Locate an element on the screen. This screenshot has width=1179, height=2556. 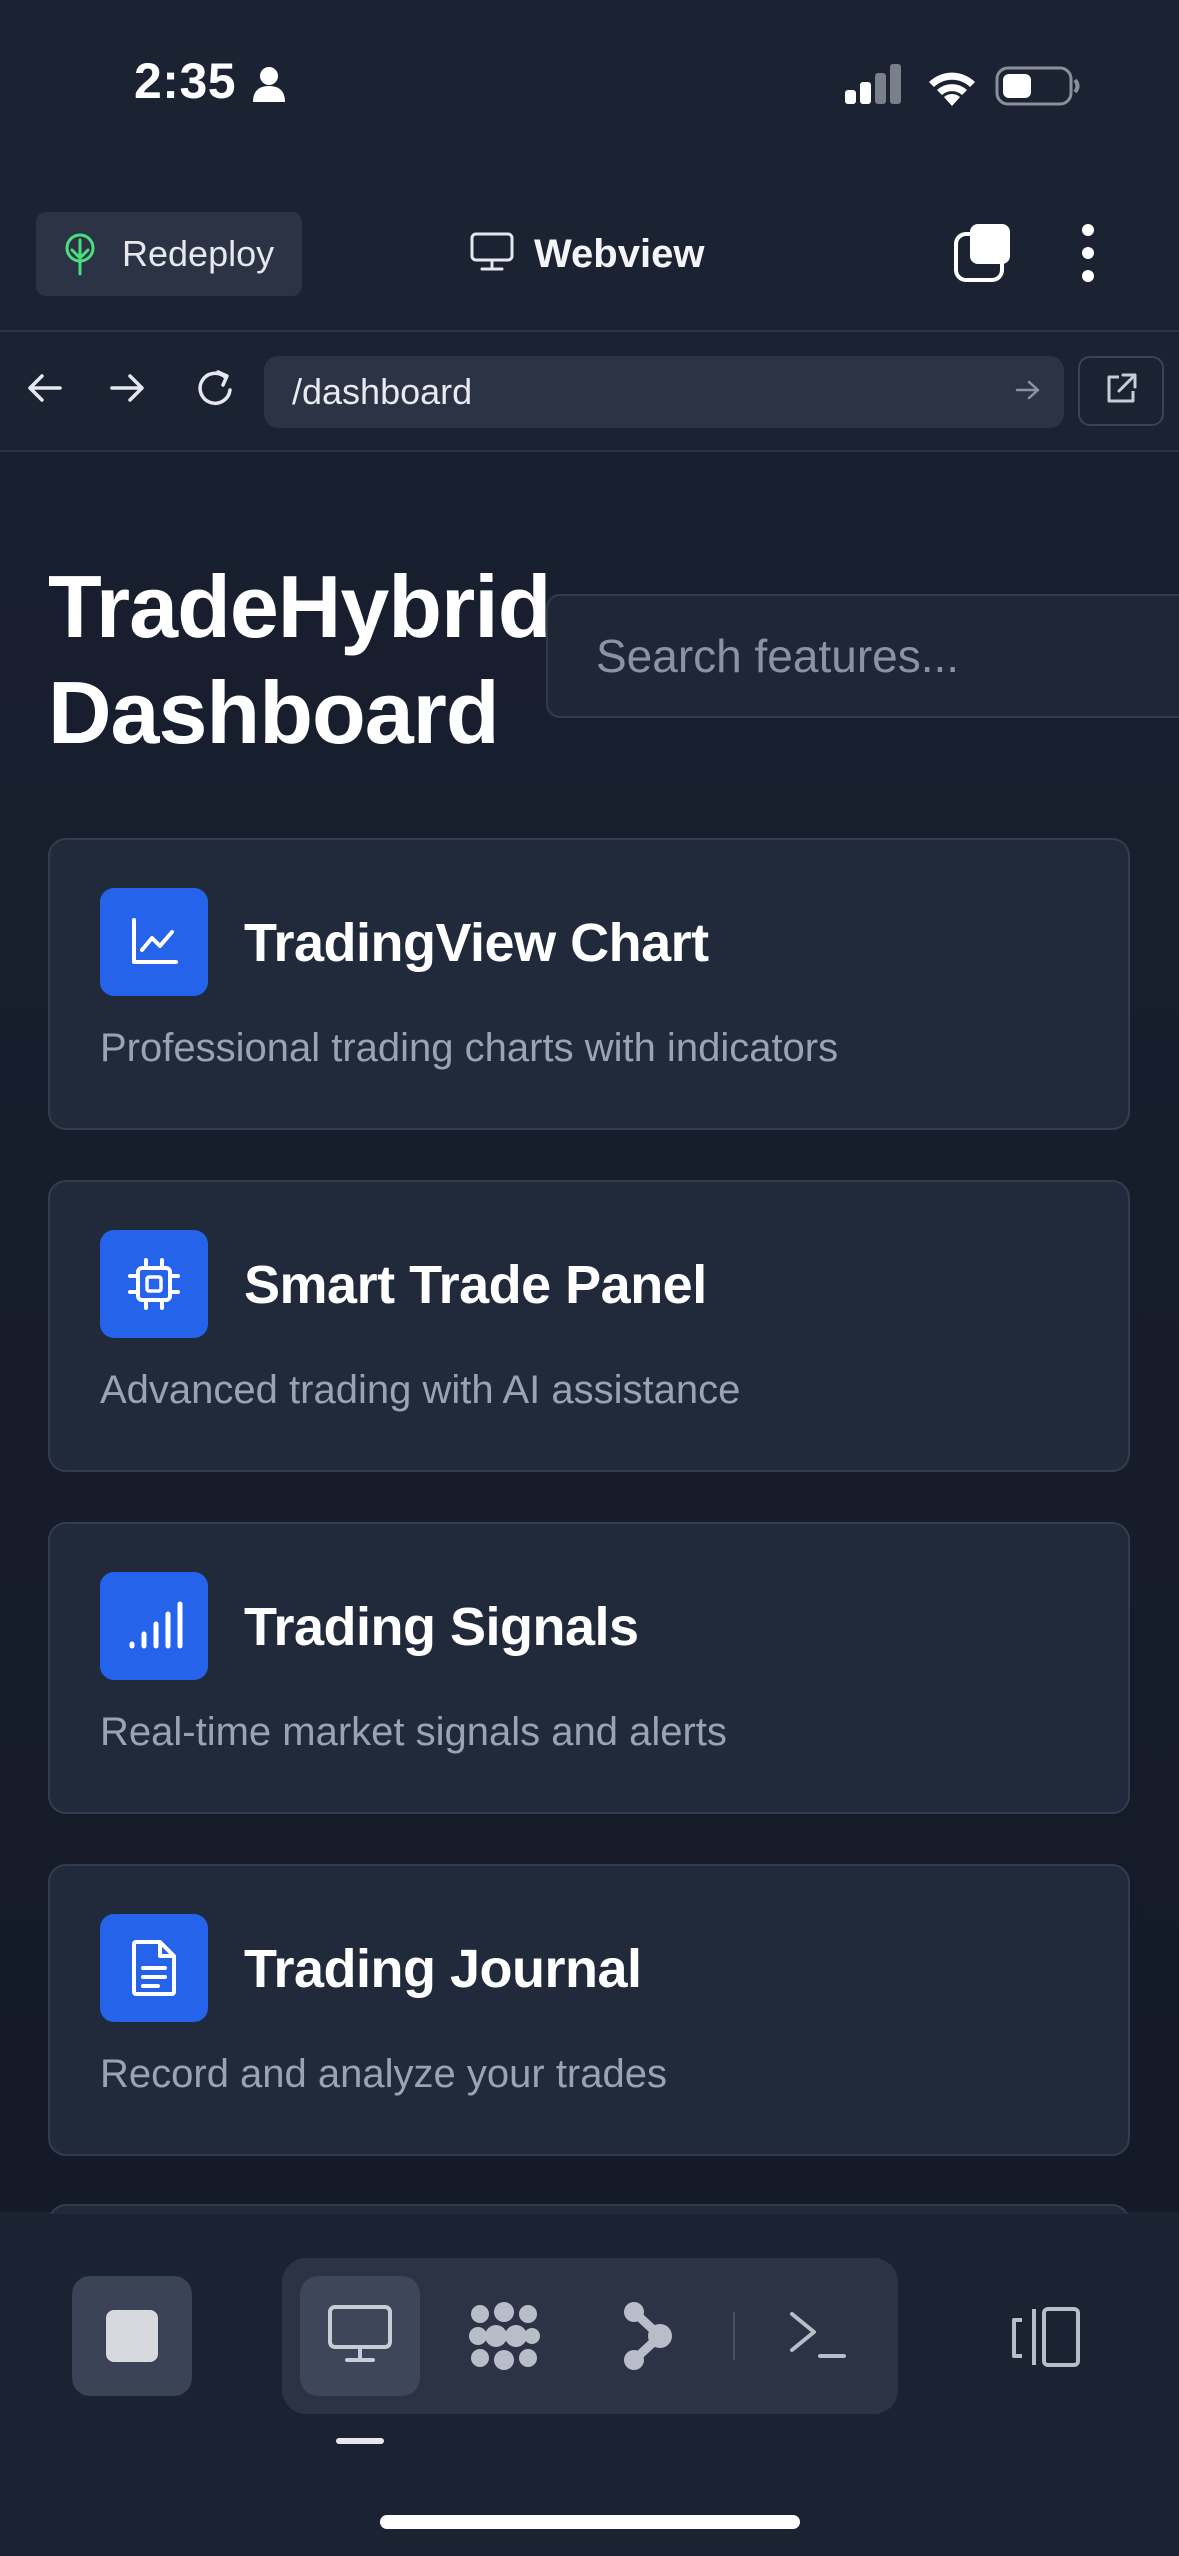
forward-arrow-icon is located at coordinates (128, 390).